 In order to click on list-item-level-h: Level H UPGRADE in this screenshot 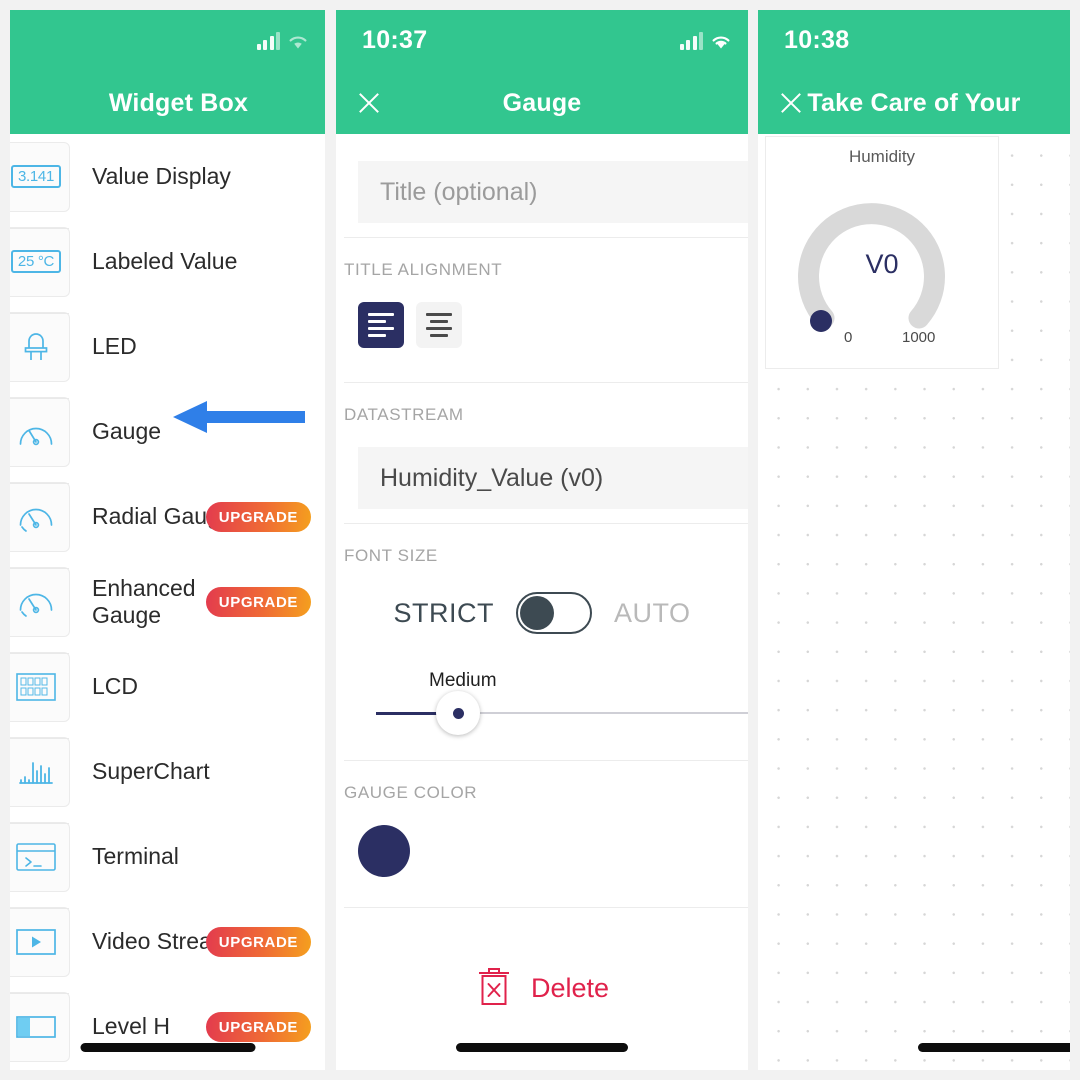, I will do `click(167, 1026)`.